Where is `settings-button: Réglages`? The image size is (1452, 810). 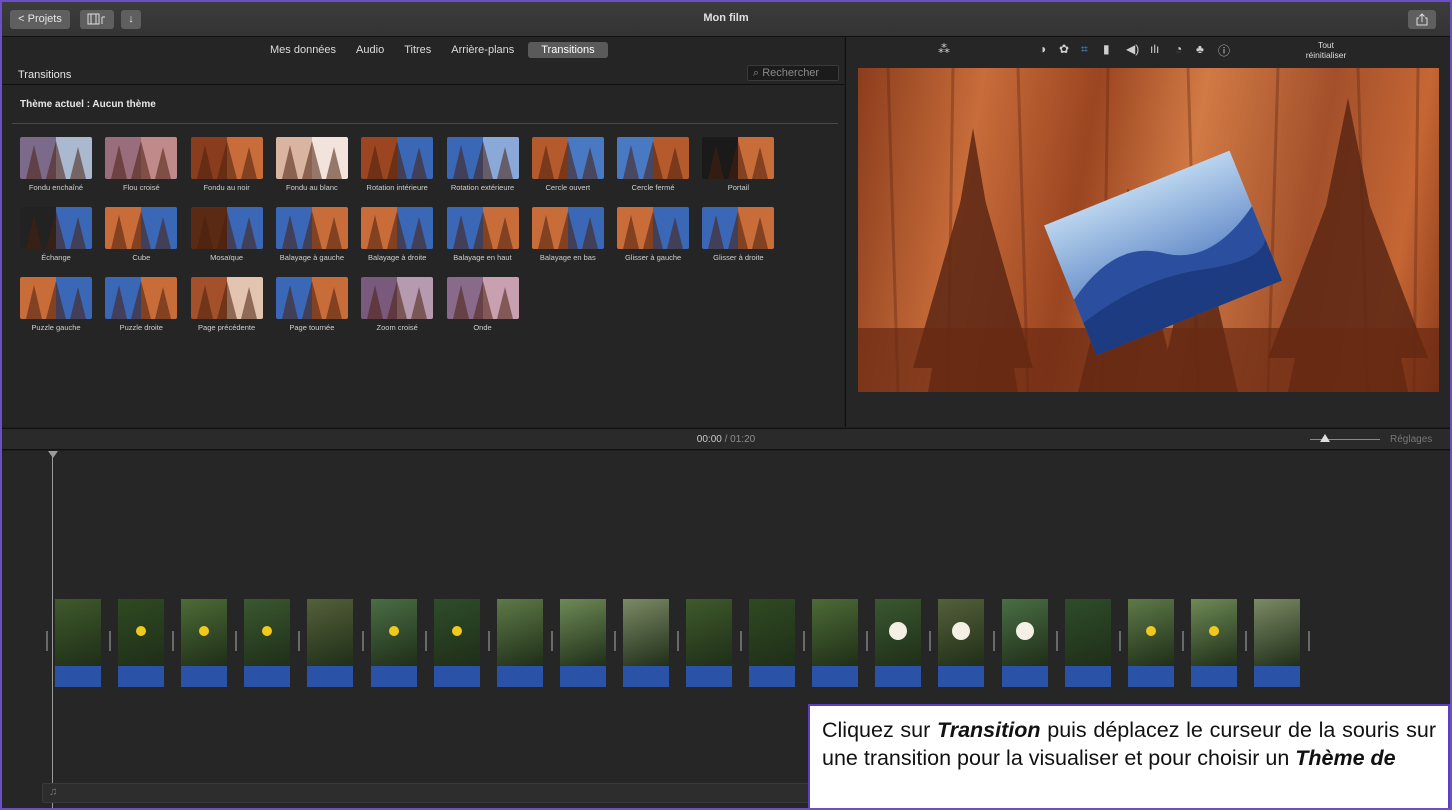
settings-button: Réglages is located at coordinates (1411, 439).